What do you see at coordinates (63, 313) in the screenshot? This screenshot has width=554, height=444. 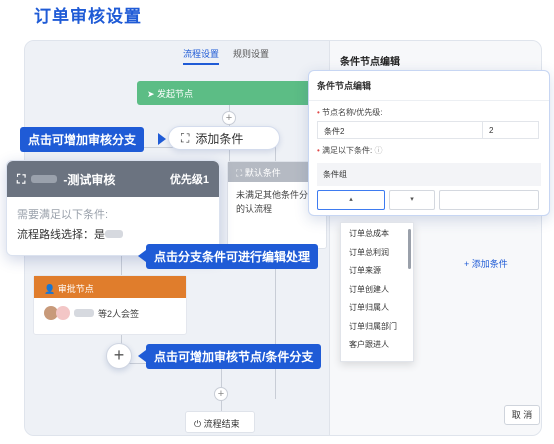 I see `avatar` at bounding box center [63, 313].